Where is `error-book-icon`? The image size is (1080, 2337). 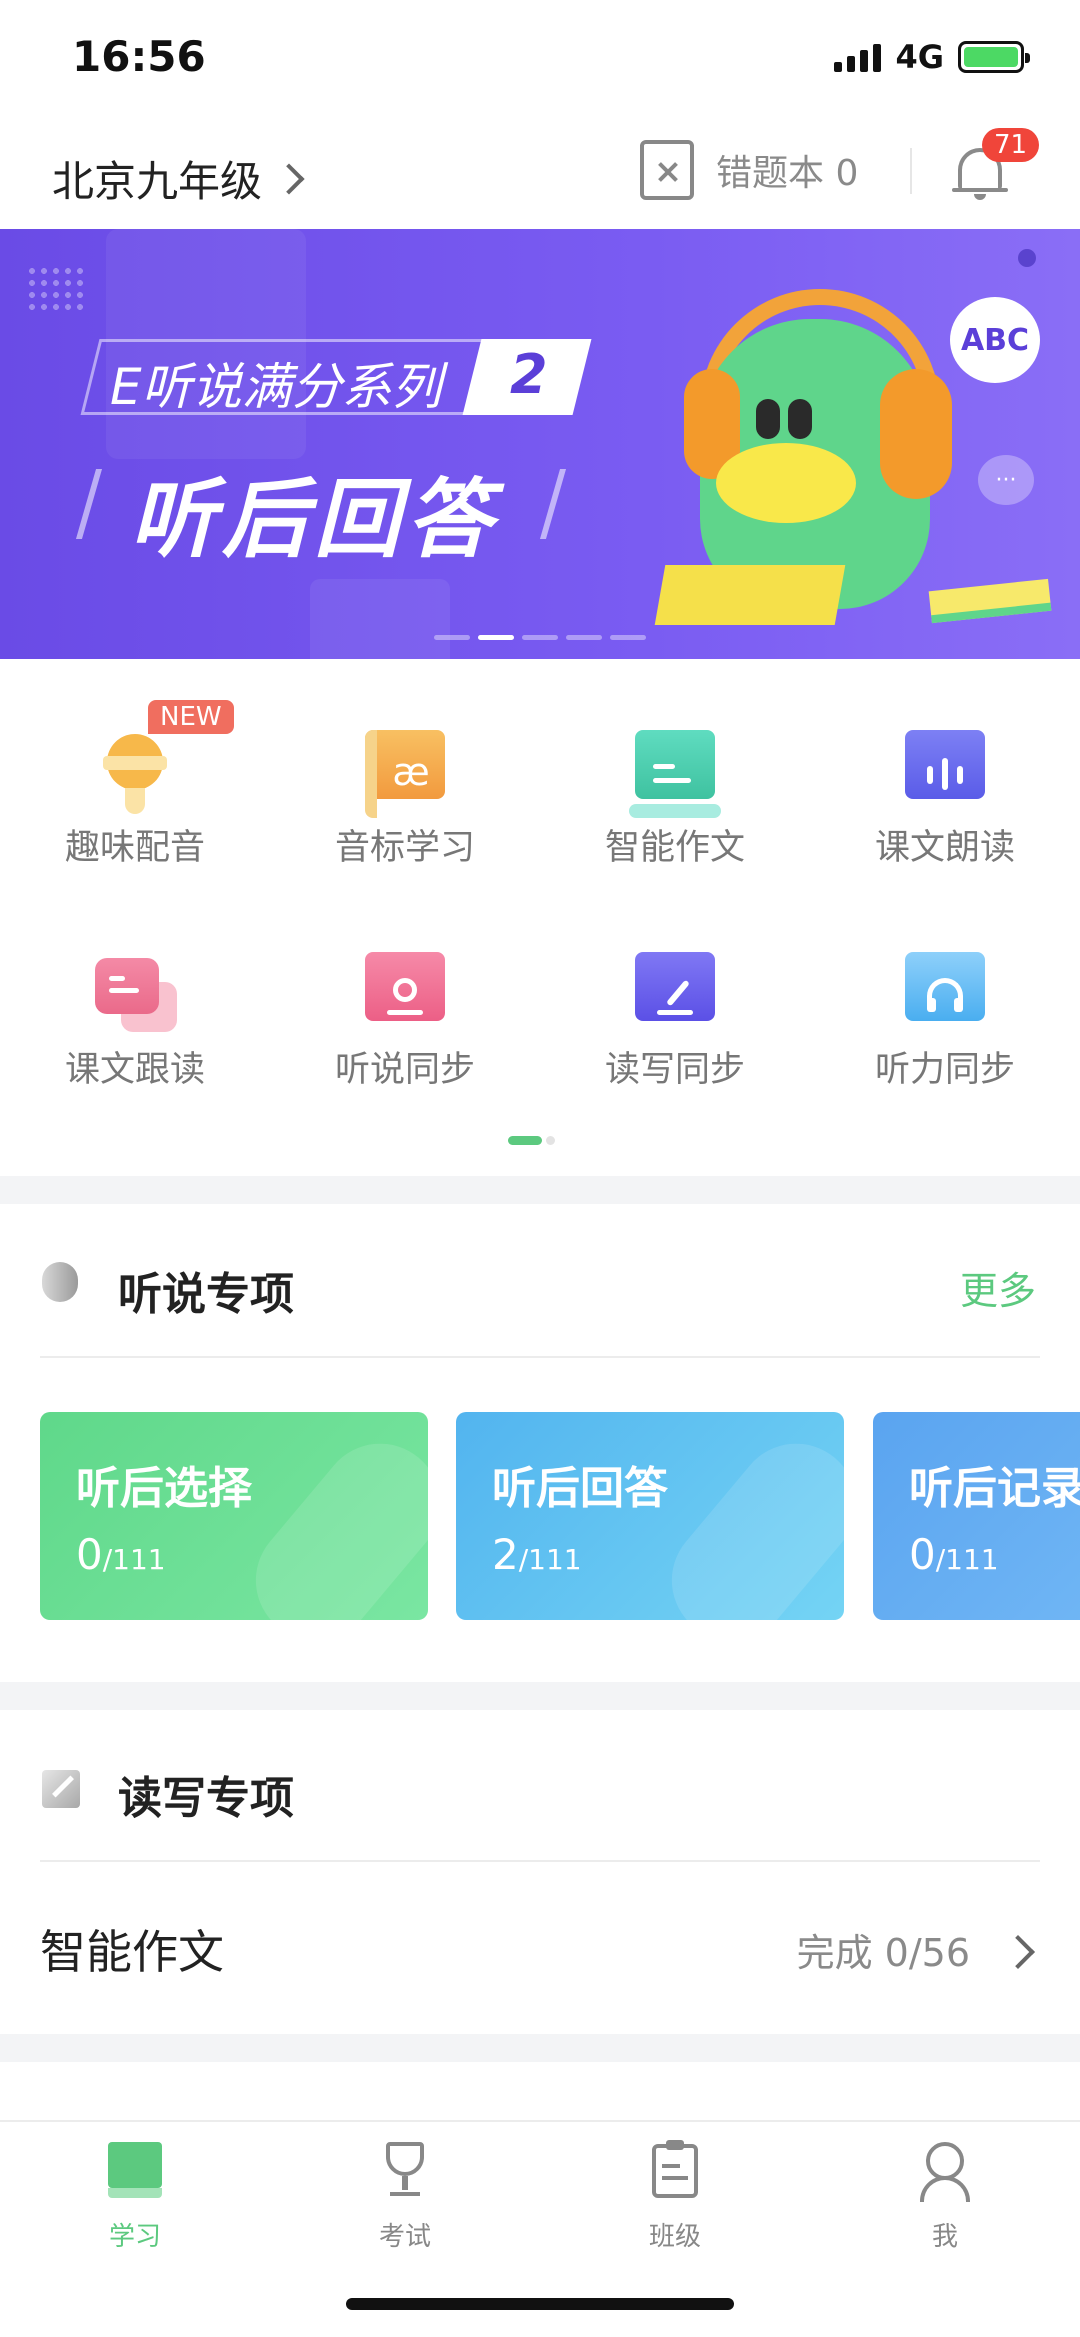
error-book-icon is located at coordinates (667, 170).